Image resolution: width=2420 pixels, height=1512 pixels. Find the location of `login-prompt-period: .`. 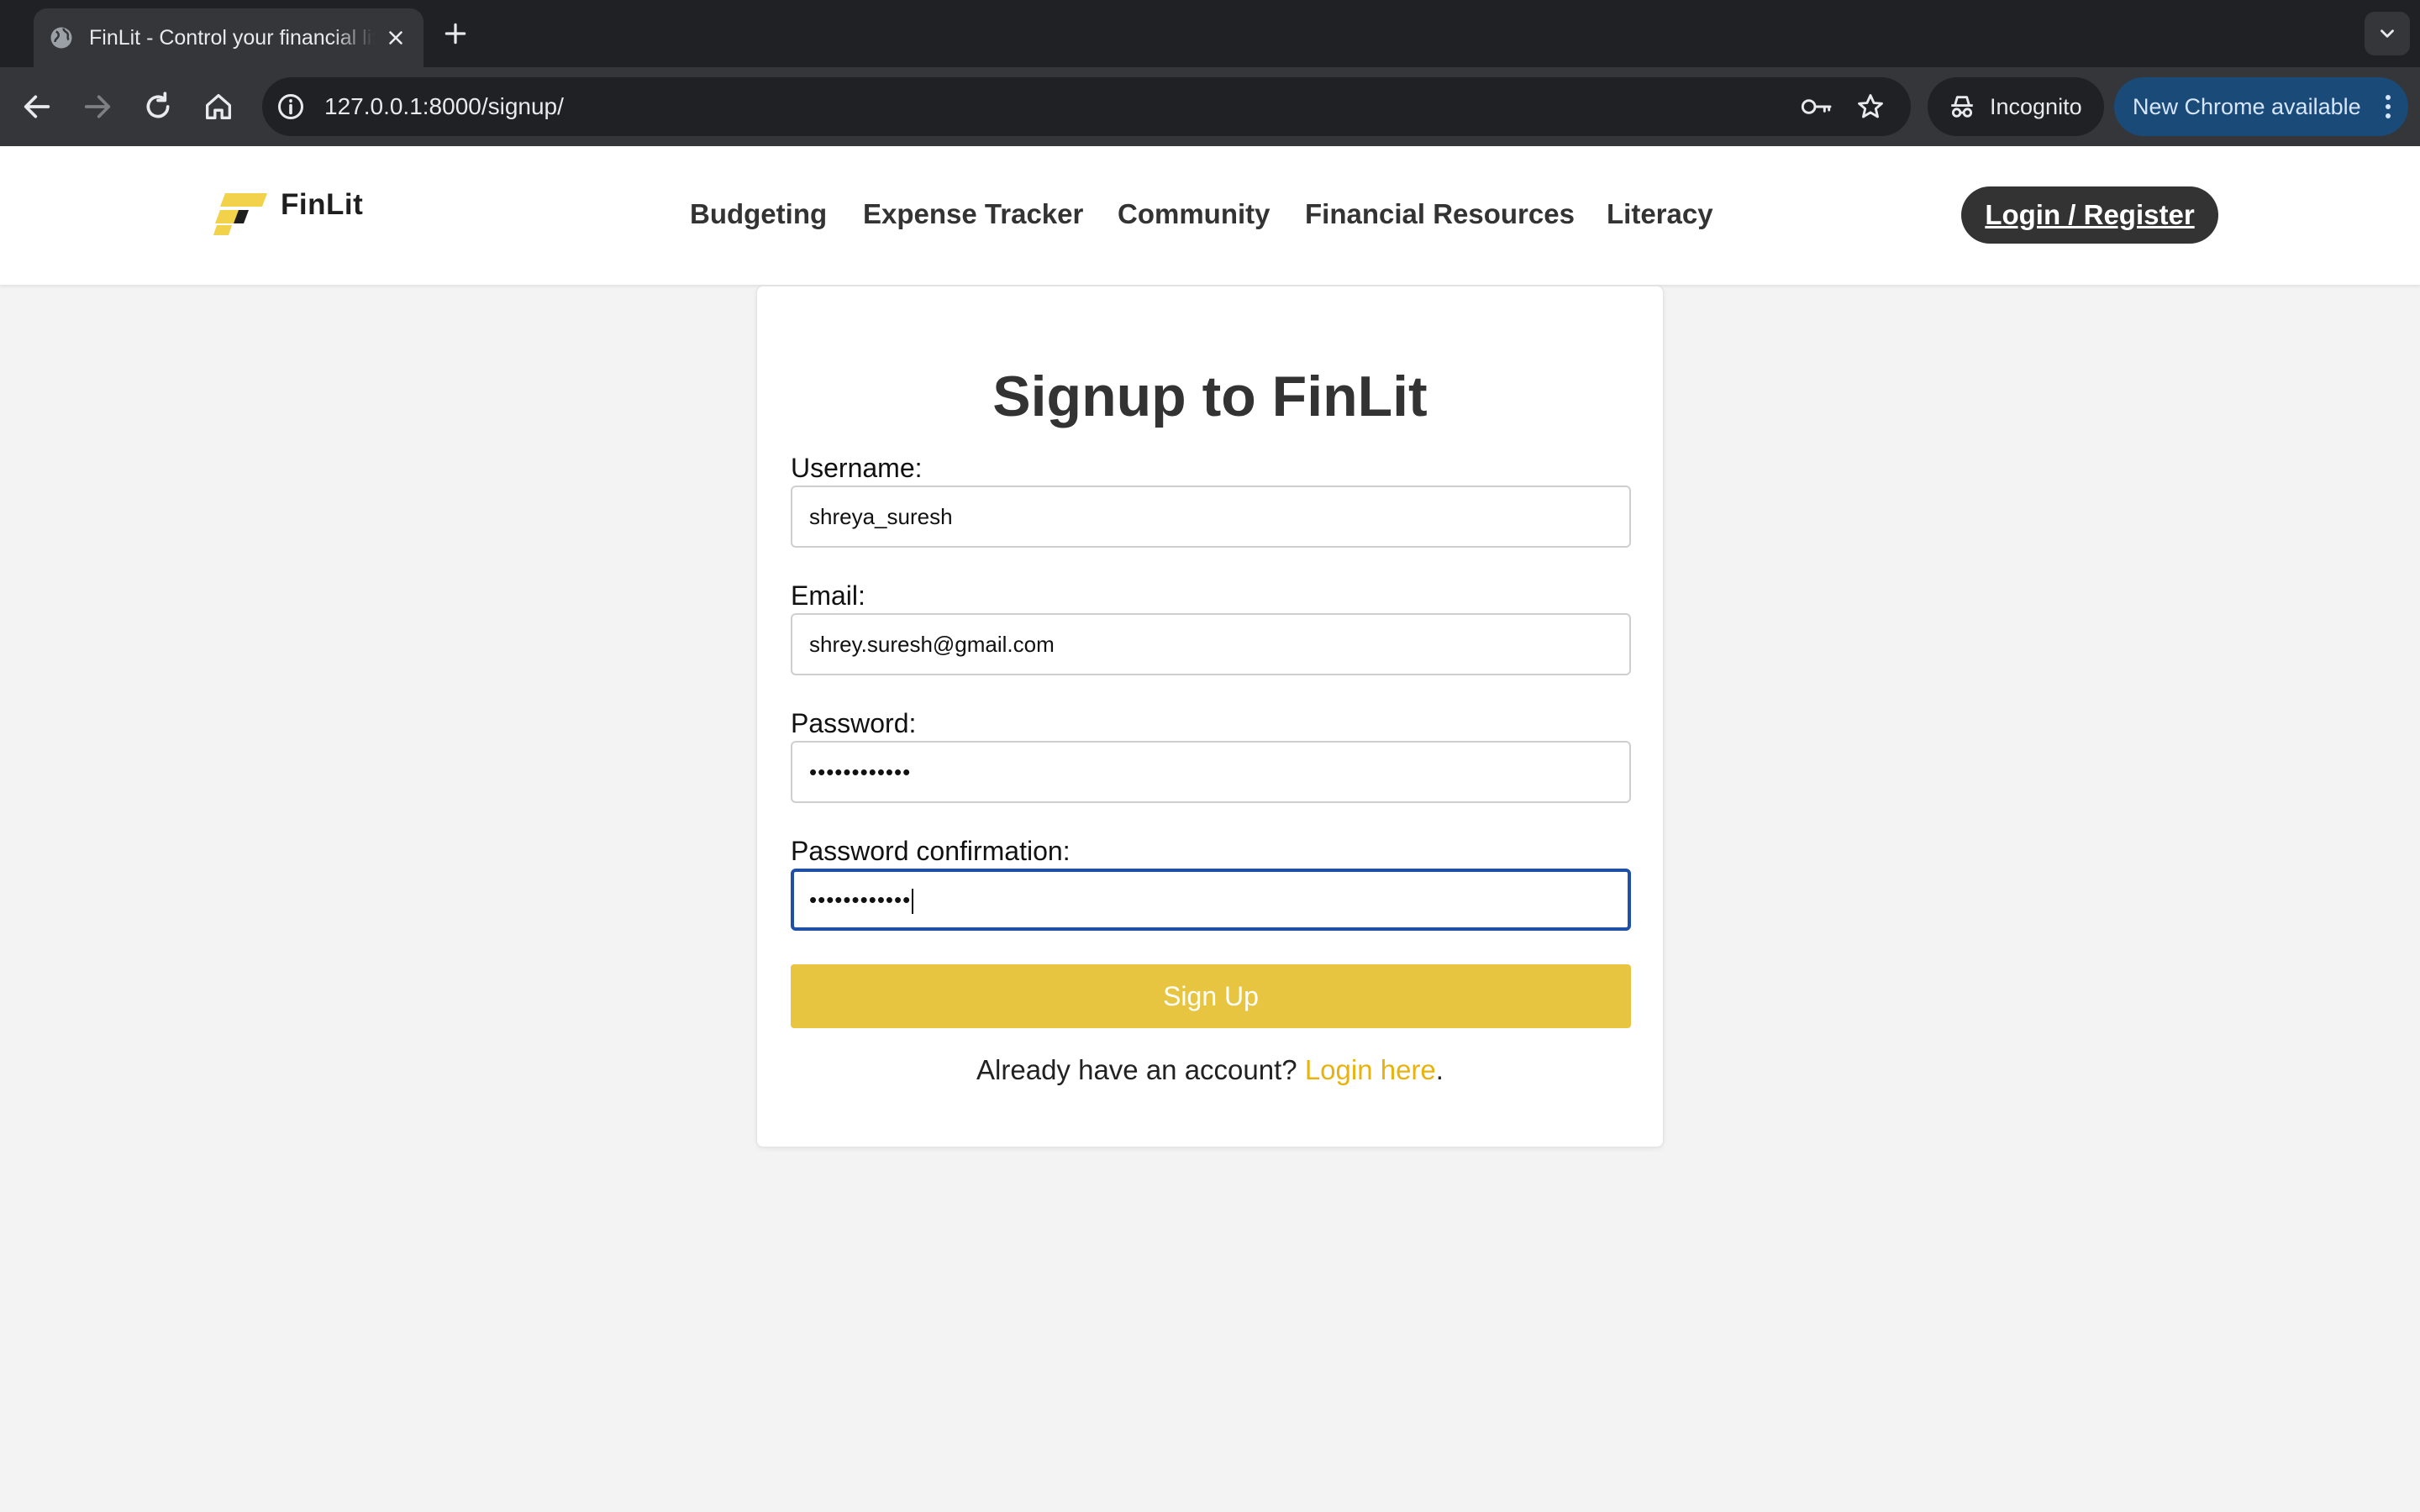

login-prompt-period: . is located at coordinates (1439, 1069).